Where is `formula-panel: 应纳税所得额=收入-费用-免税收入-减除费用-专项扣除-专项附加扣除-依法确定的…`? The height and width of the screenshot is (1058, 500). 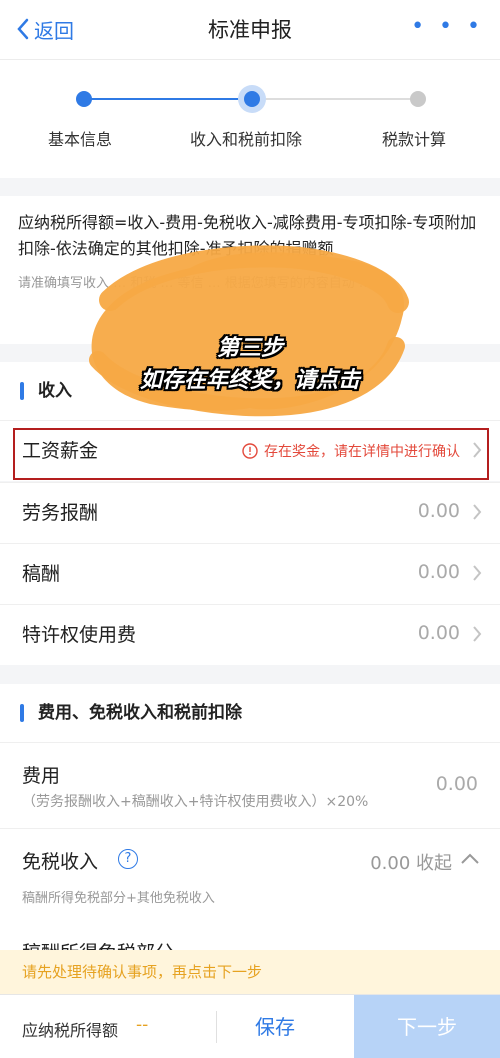 formula-panel: 应纳税所得额=收入-费用-免税收入-减除费用-专项扣除-专项附加扣除-依法确定的… is located at coordinates (250, 270).